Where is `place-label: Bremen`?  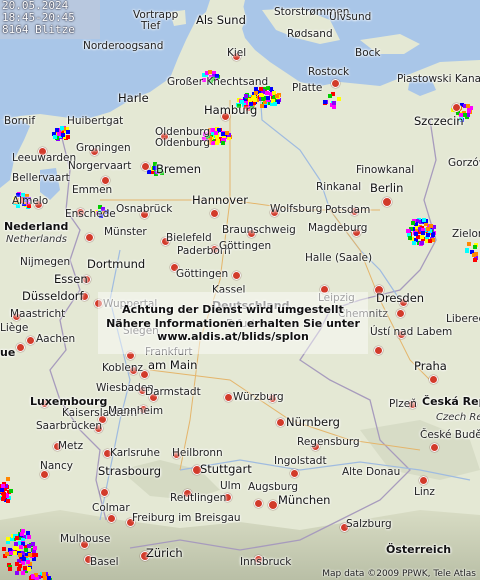
place-label: Bremen is located at coordinates (179, 169).